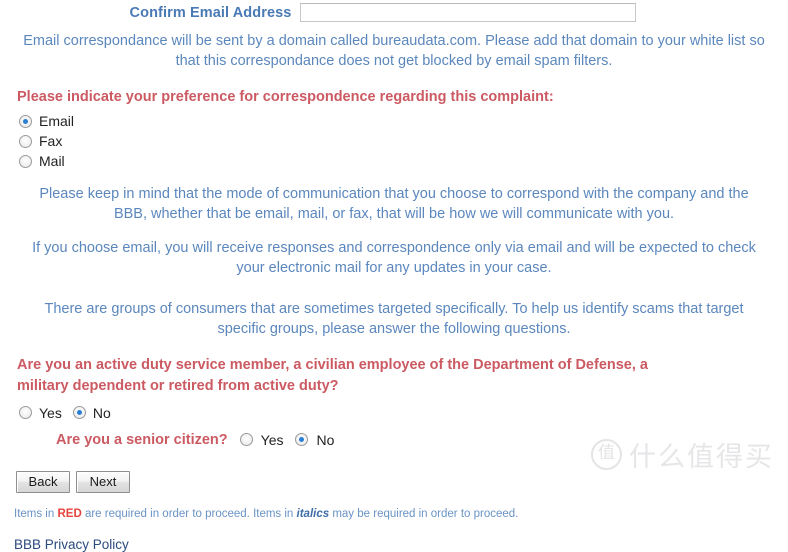  I want to click on preference-radio-group: Email Fax Mail, so click(394, 141).